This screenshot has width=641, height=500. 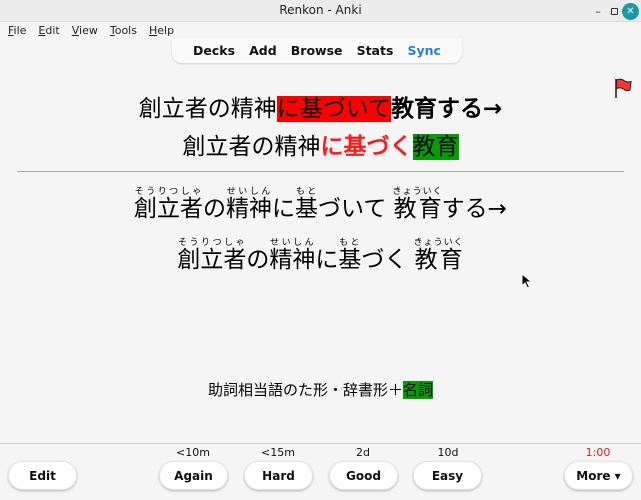 I want to click on answer-divider, so click(x=320, y=171).